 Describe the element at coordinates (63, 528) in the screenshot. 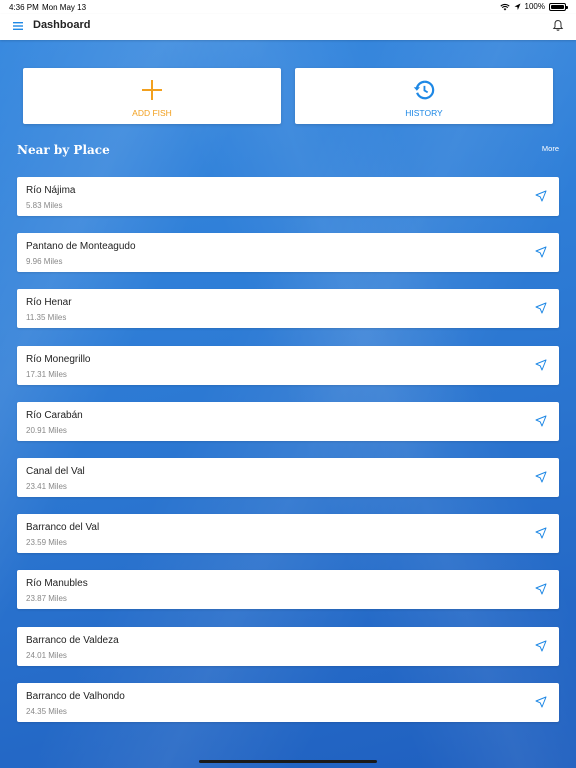

I see `place-name: Barranco del Val` at that location.